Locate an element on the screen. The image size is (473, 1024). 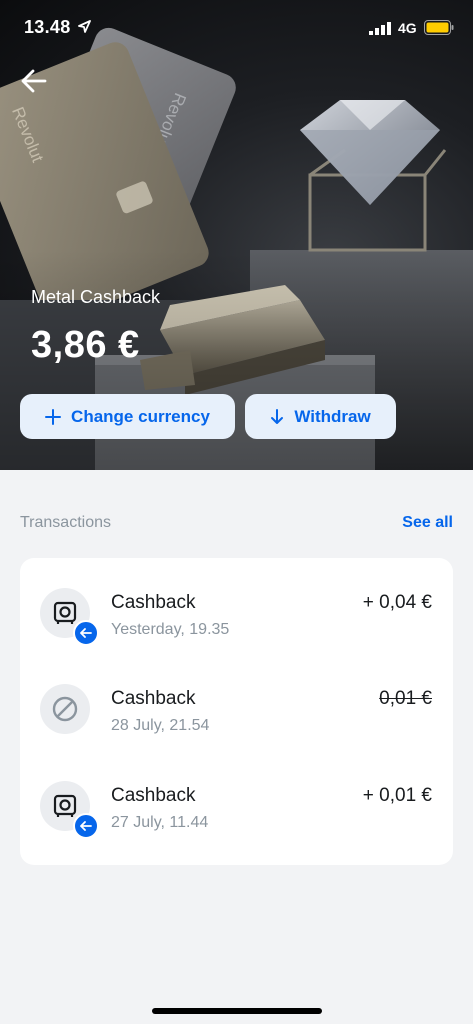
arrow-down-icon is located at coordinates (277, 416).